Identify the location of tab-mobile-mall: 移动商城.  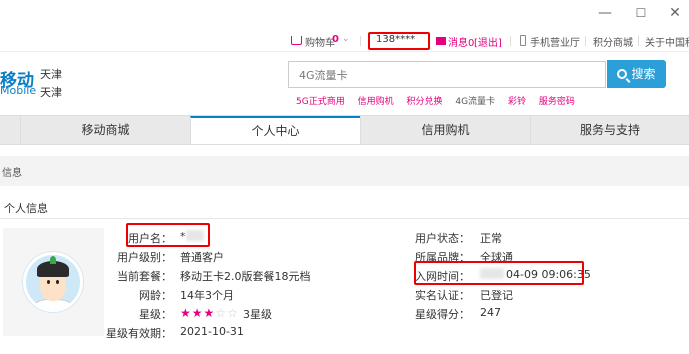
(105, 130).